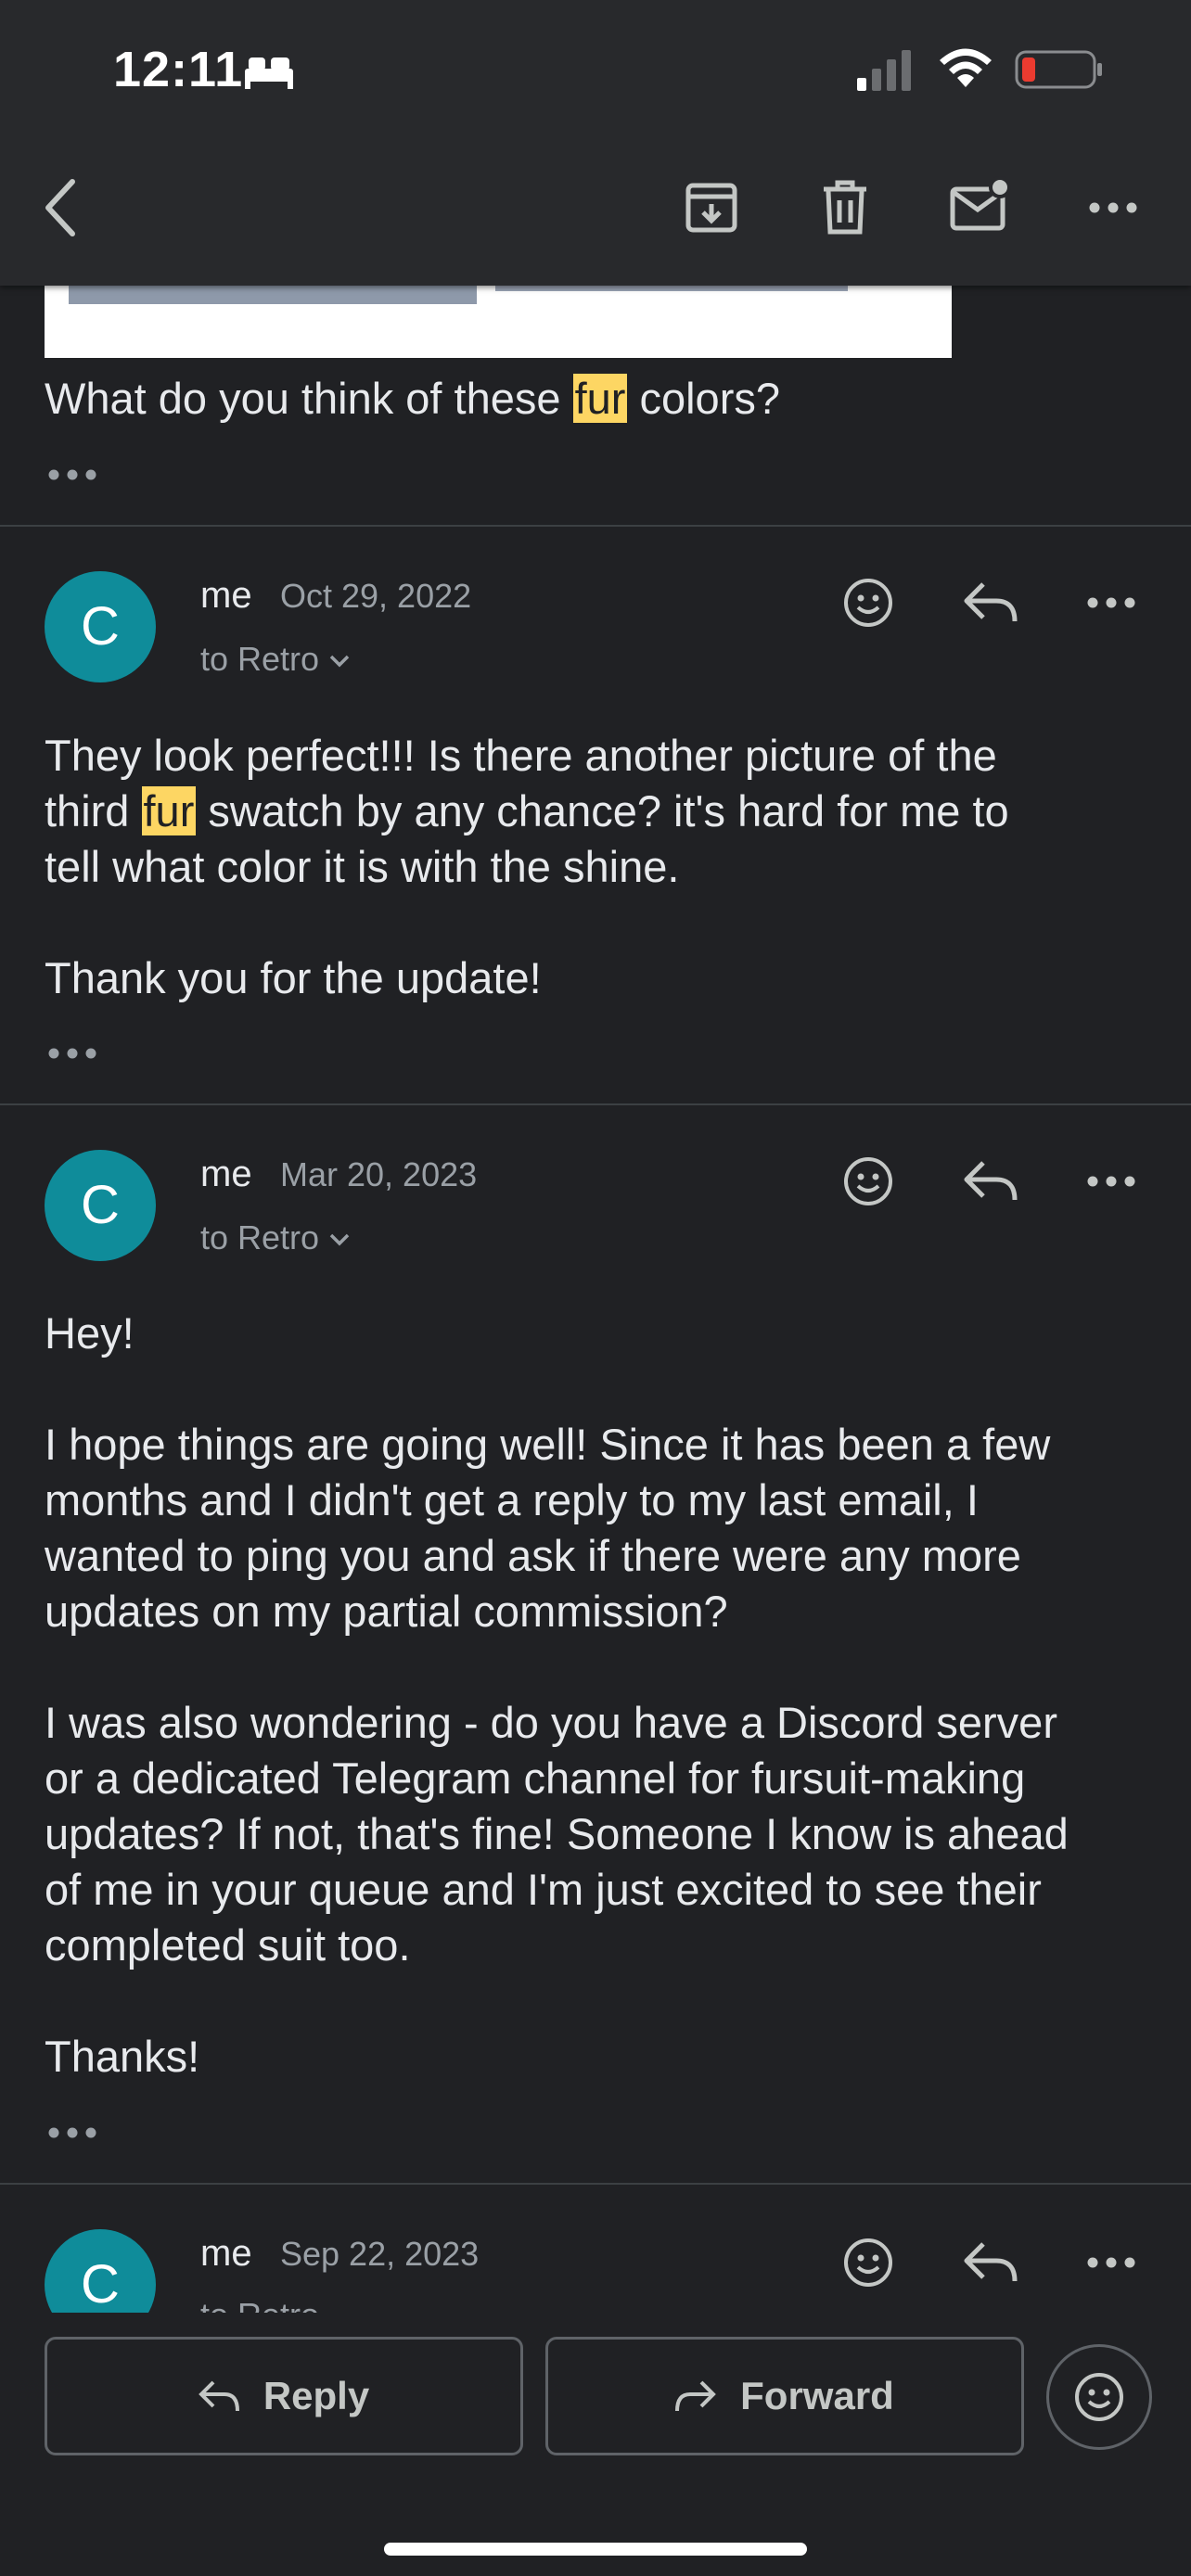  I want to click on reply-button: Reply, so click(284, 2396).